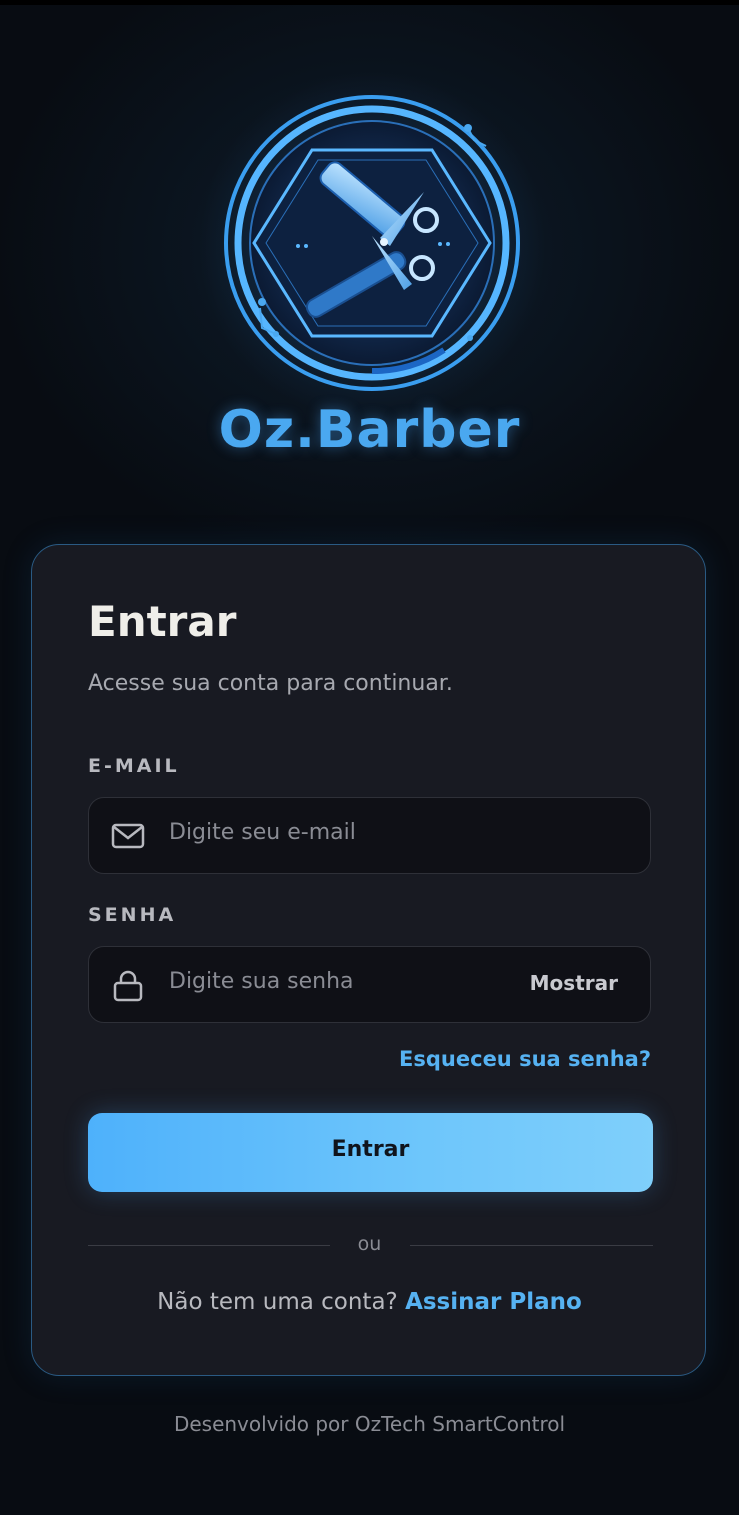 This screenshot has height=1515, width=739. I want to click on signup-prompt: Não tem uma conta?, so click(277, 1302).